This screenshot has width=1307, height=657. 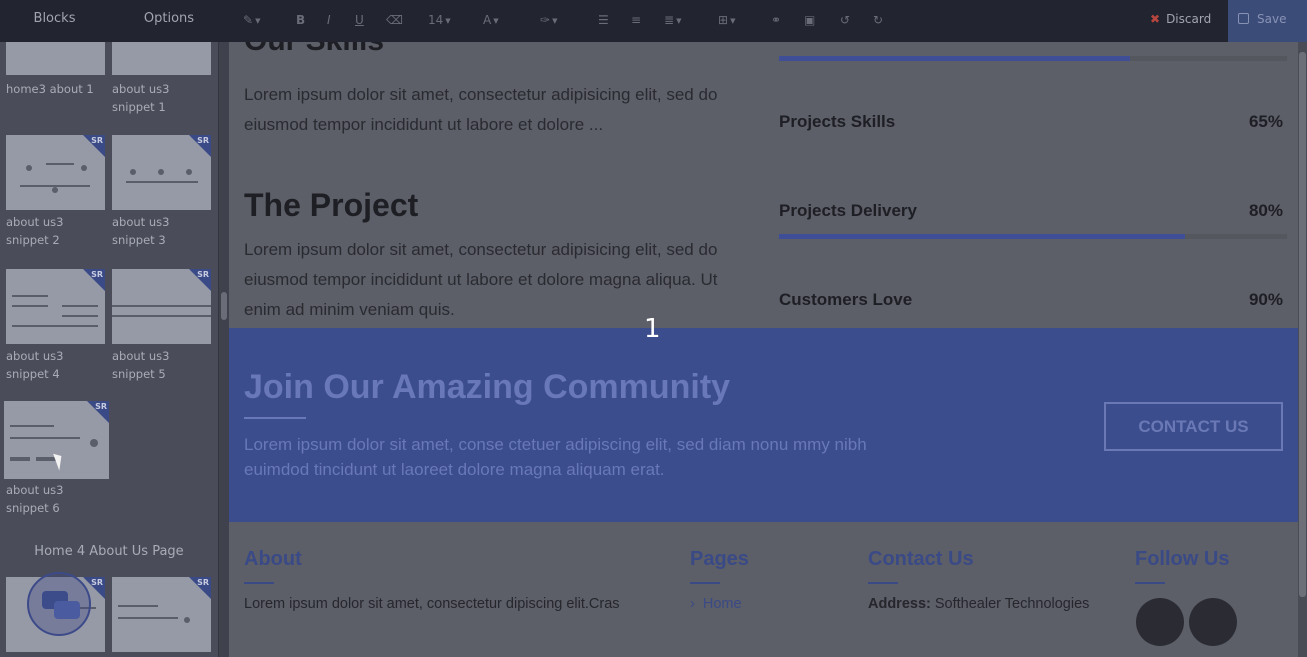 I want to click on banner-title: Join Our Amazing Community, so click(x=487, y=387).